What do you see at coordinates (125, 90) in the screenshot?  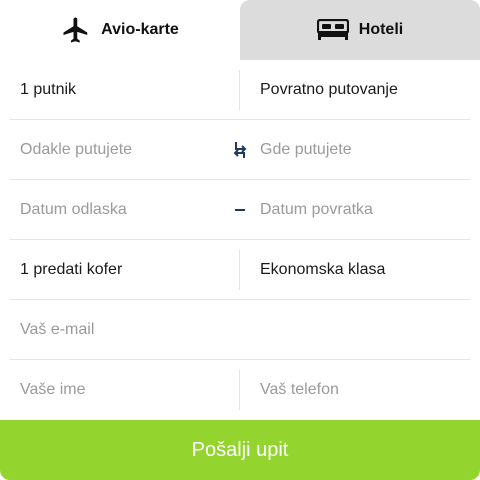 I see `passengers-select: 1 putnik` at bounding box center [125, 90].